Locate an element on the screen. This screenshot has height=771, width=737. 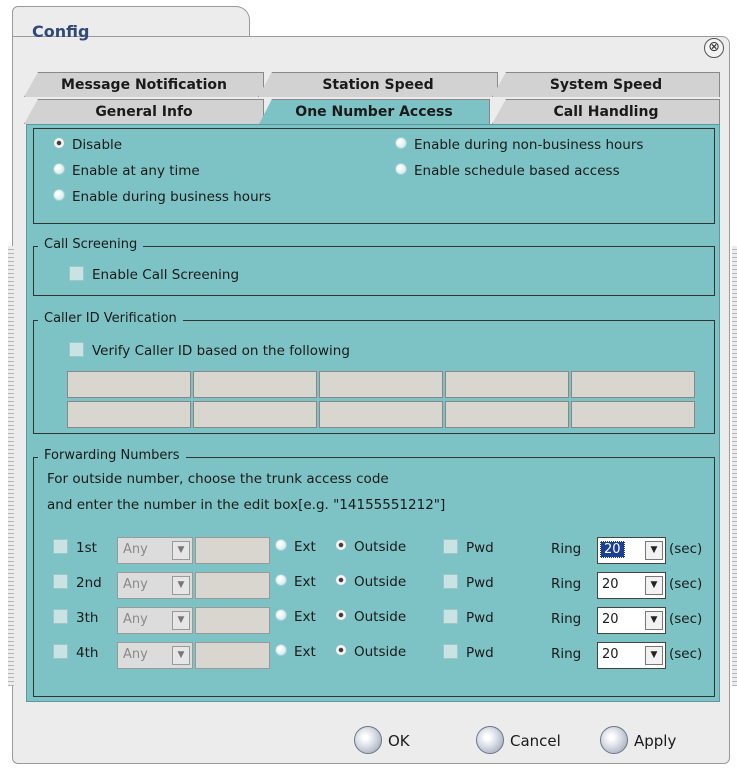
enable-call-screening-checkbox: Enable Call Screening is located at coordinates (154, 274).